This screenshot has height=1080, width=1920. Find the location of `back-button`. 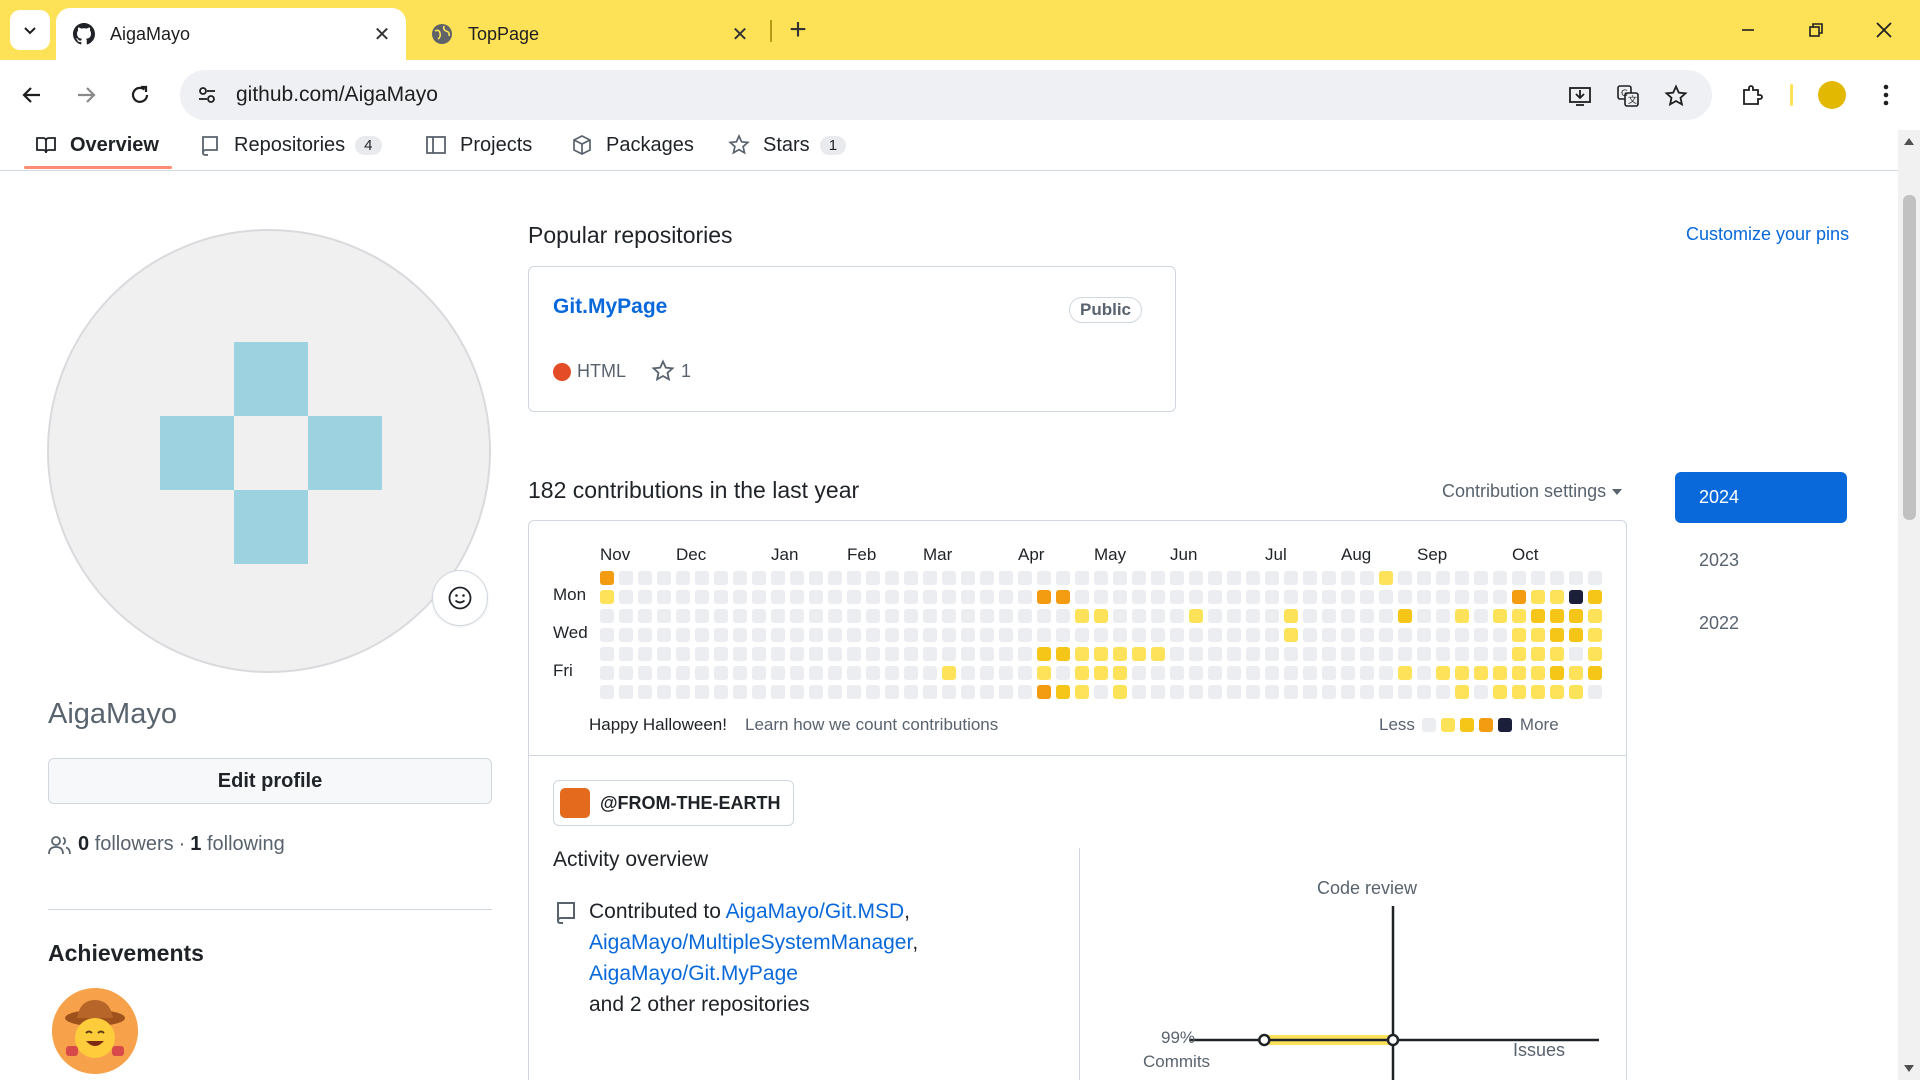

back-button is located at coordinates (32, 95).